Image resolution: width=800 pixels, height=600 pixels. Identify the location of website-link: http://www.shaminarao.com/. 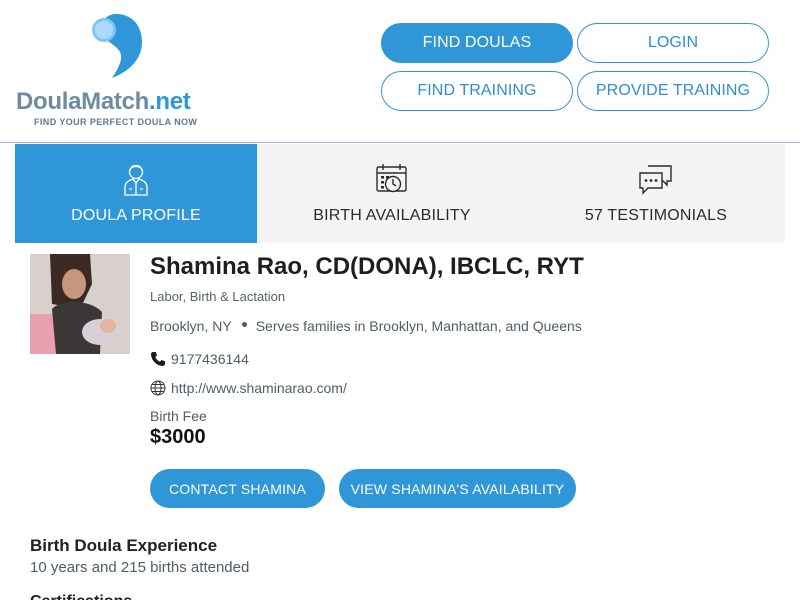
(259, 388).